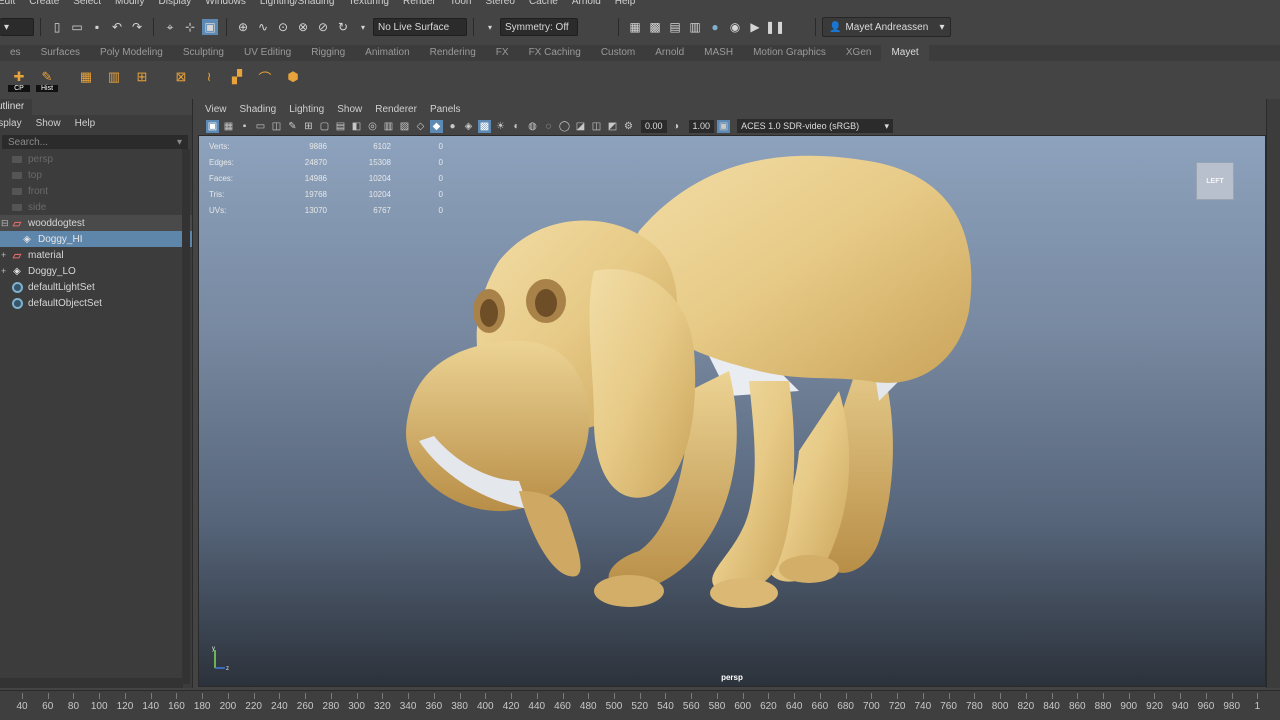 The width and height of the screenshot is (1280, 720). Describe the element at coordinates (655, 27) in the screenshot. I see `render-frame-icon: ▩` at that location.